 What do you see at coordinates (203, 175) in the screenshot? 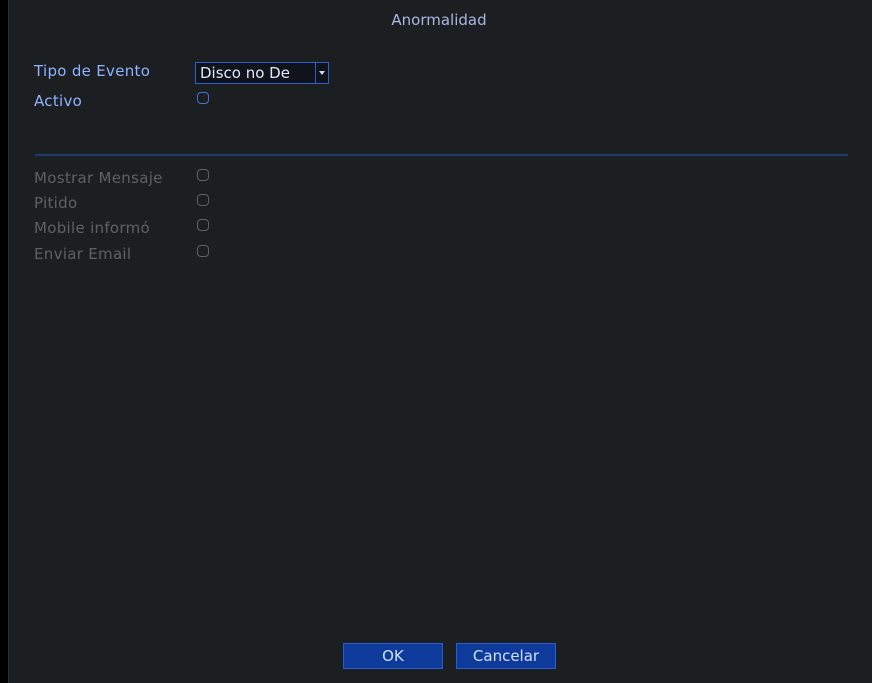
I see `show-message-checkbox` at bounding box center [203, 175].